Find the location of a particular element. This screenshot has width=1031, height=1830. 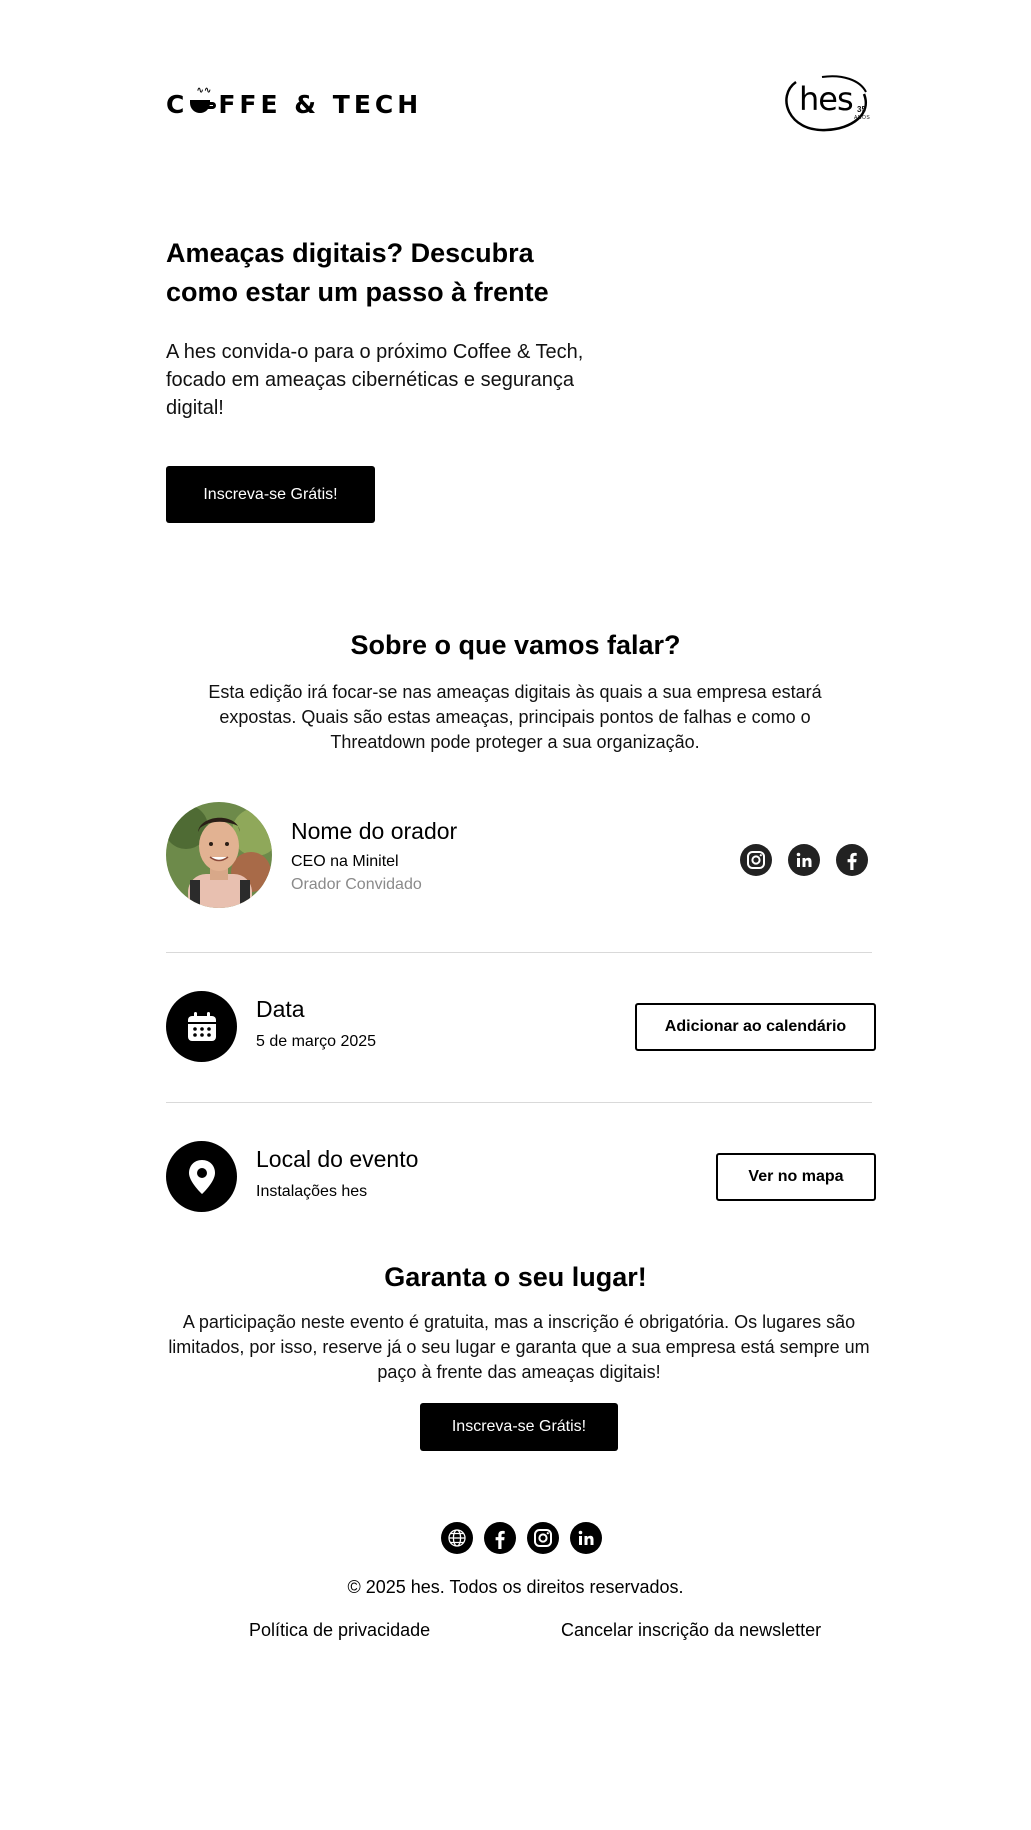

hero-signup-button: Inscreva-se Grátis! is located at coordinates (270, 494).